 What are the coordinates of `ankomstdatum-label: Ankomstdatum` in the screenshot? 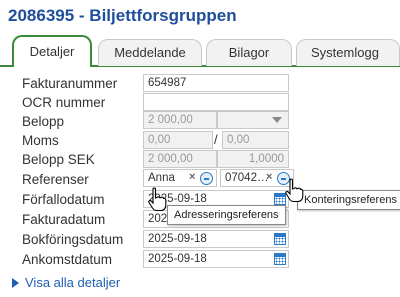 It's located at (67, 259).